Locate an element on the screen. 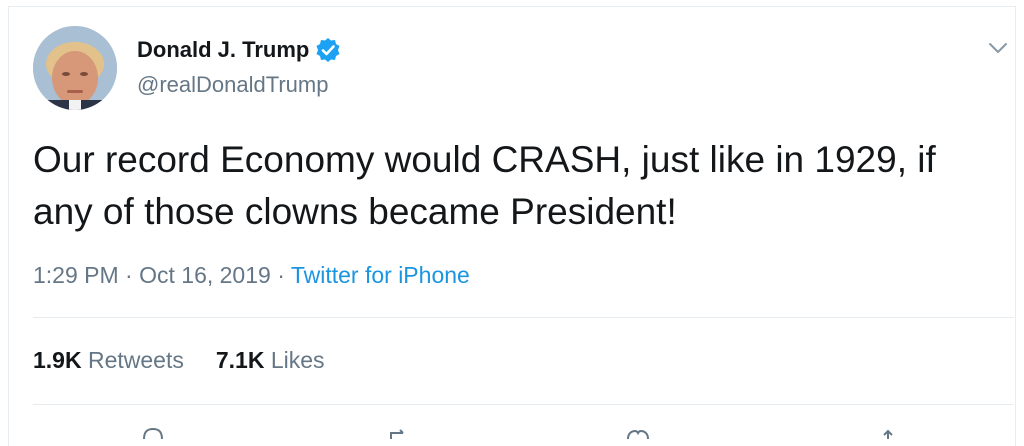 This screenshot has width=1024, height=446. tweet-stats: 1.9K Retweets 7.1K Likes is located at coordinates (179, 360).